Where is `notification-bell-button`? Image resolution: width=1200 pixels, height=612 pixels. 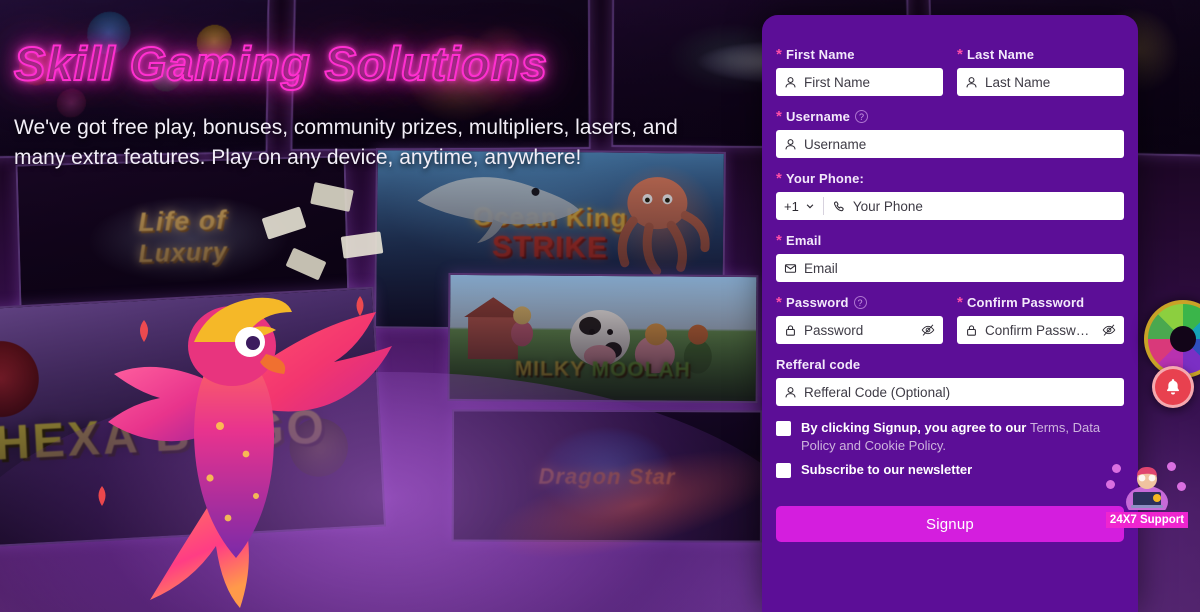
notification-bell-button is located at coordinates (1173, 387).